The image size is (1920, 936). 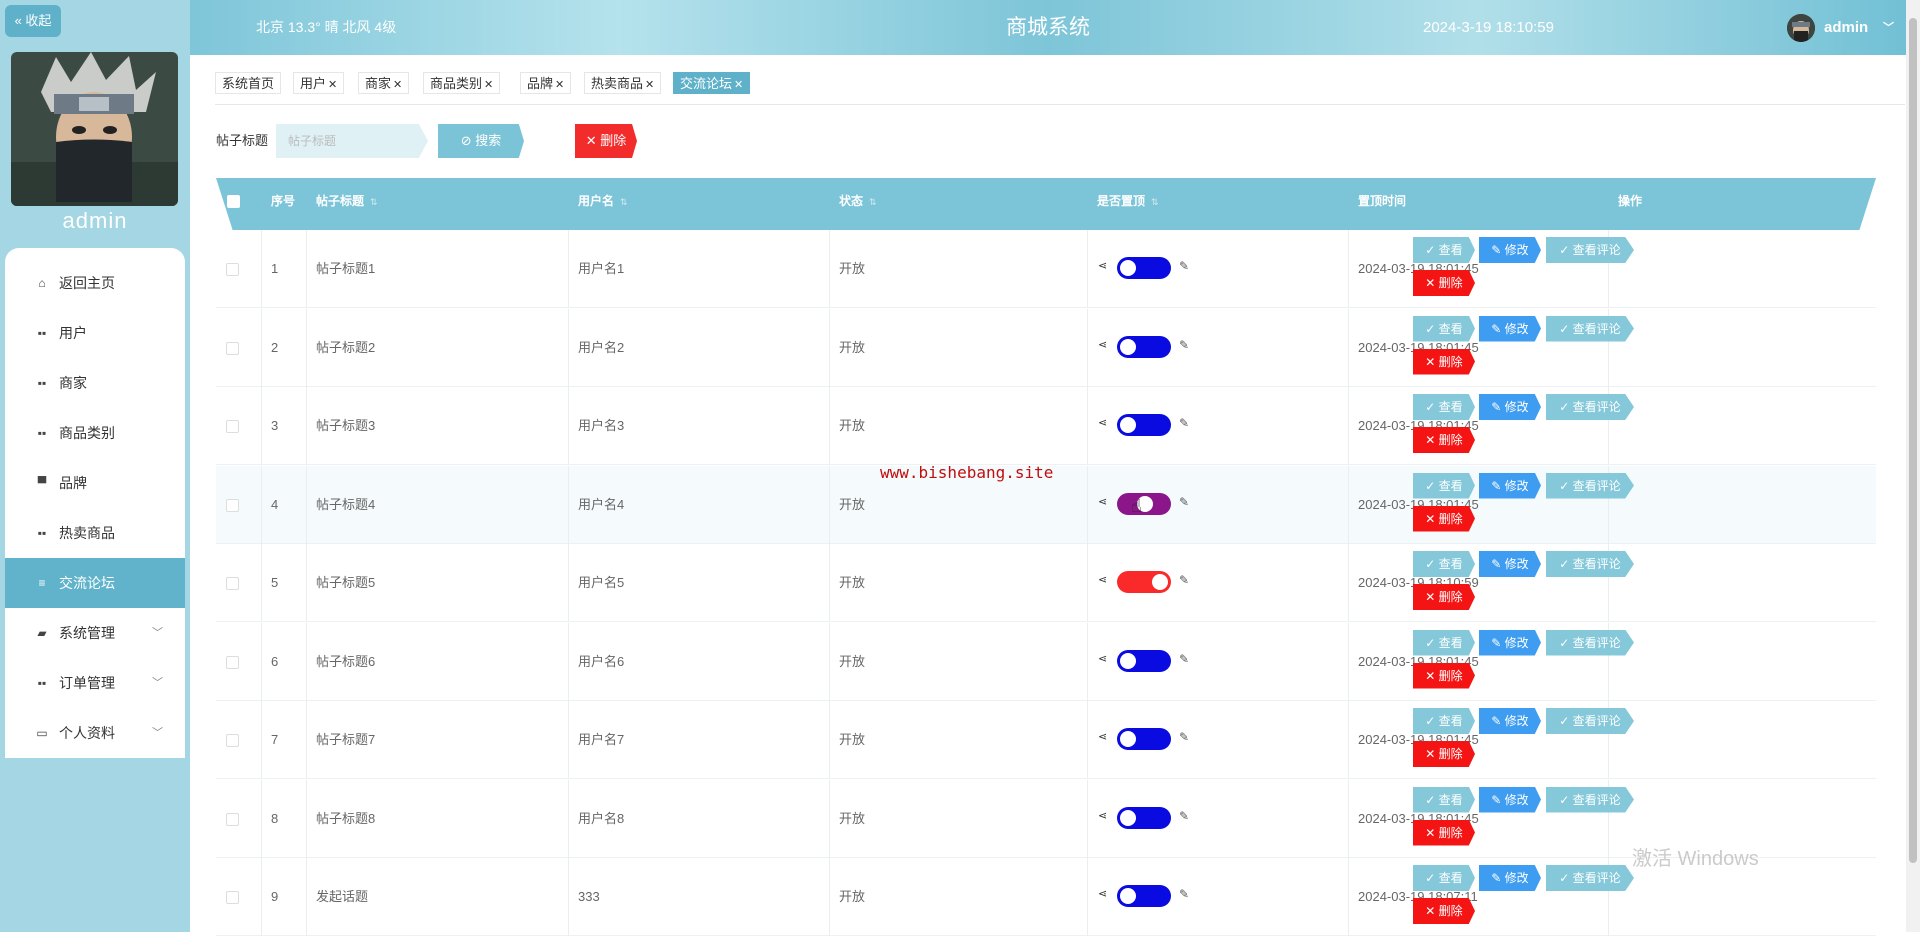 I want to click on sidebar-item-profile: ▭ 个人资料 ﹀, so click(x=95, y=733).